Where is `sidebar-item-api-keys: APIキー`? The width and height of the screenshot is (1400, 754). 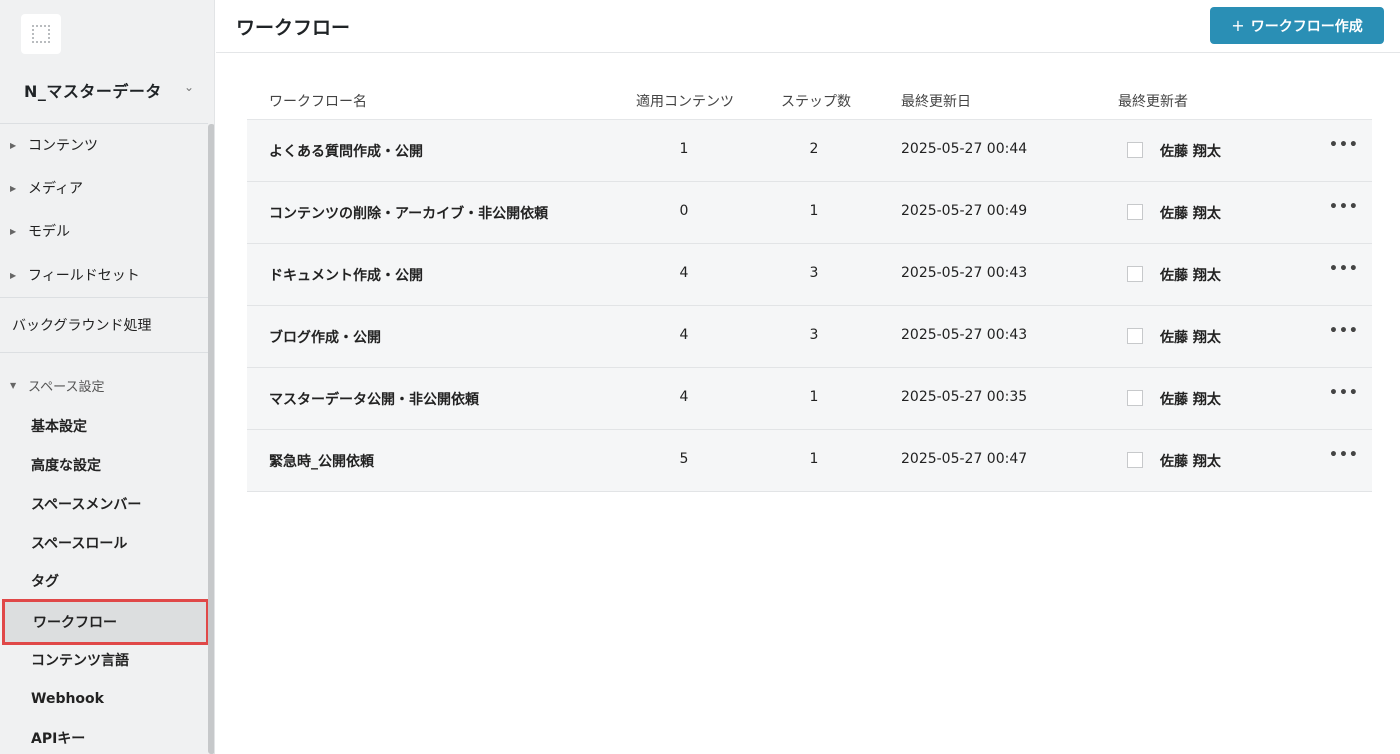 sidebar-item-api-keys: APIキー is located at coordinates (104, 736).